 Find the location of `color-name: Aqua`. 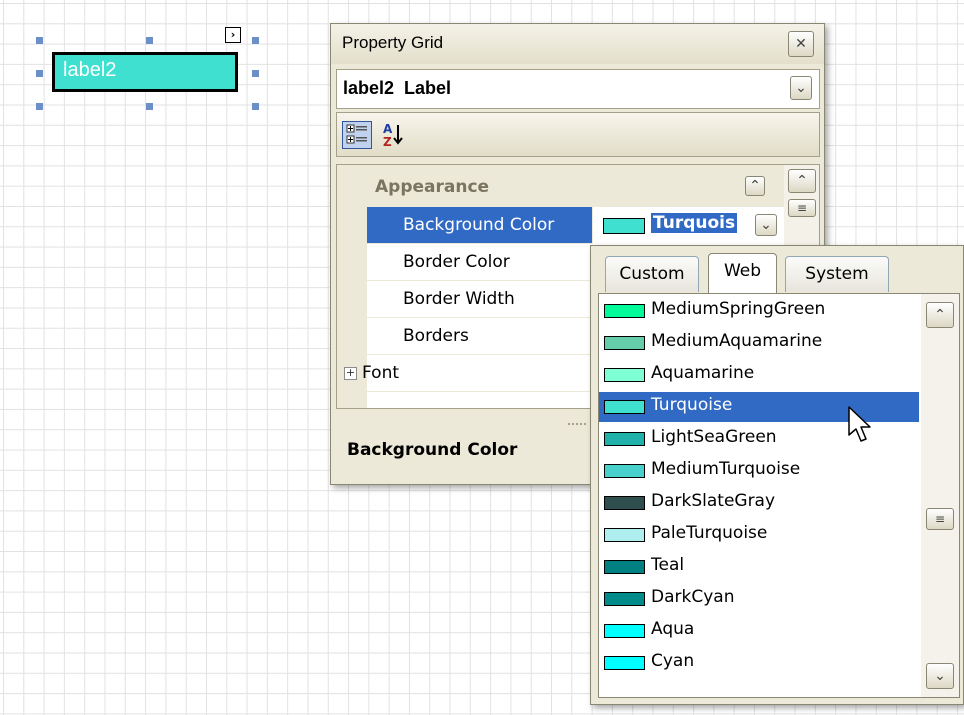

color-name: Aqua is located at coordinates (673, 629).